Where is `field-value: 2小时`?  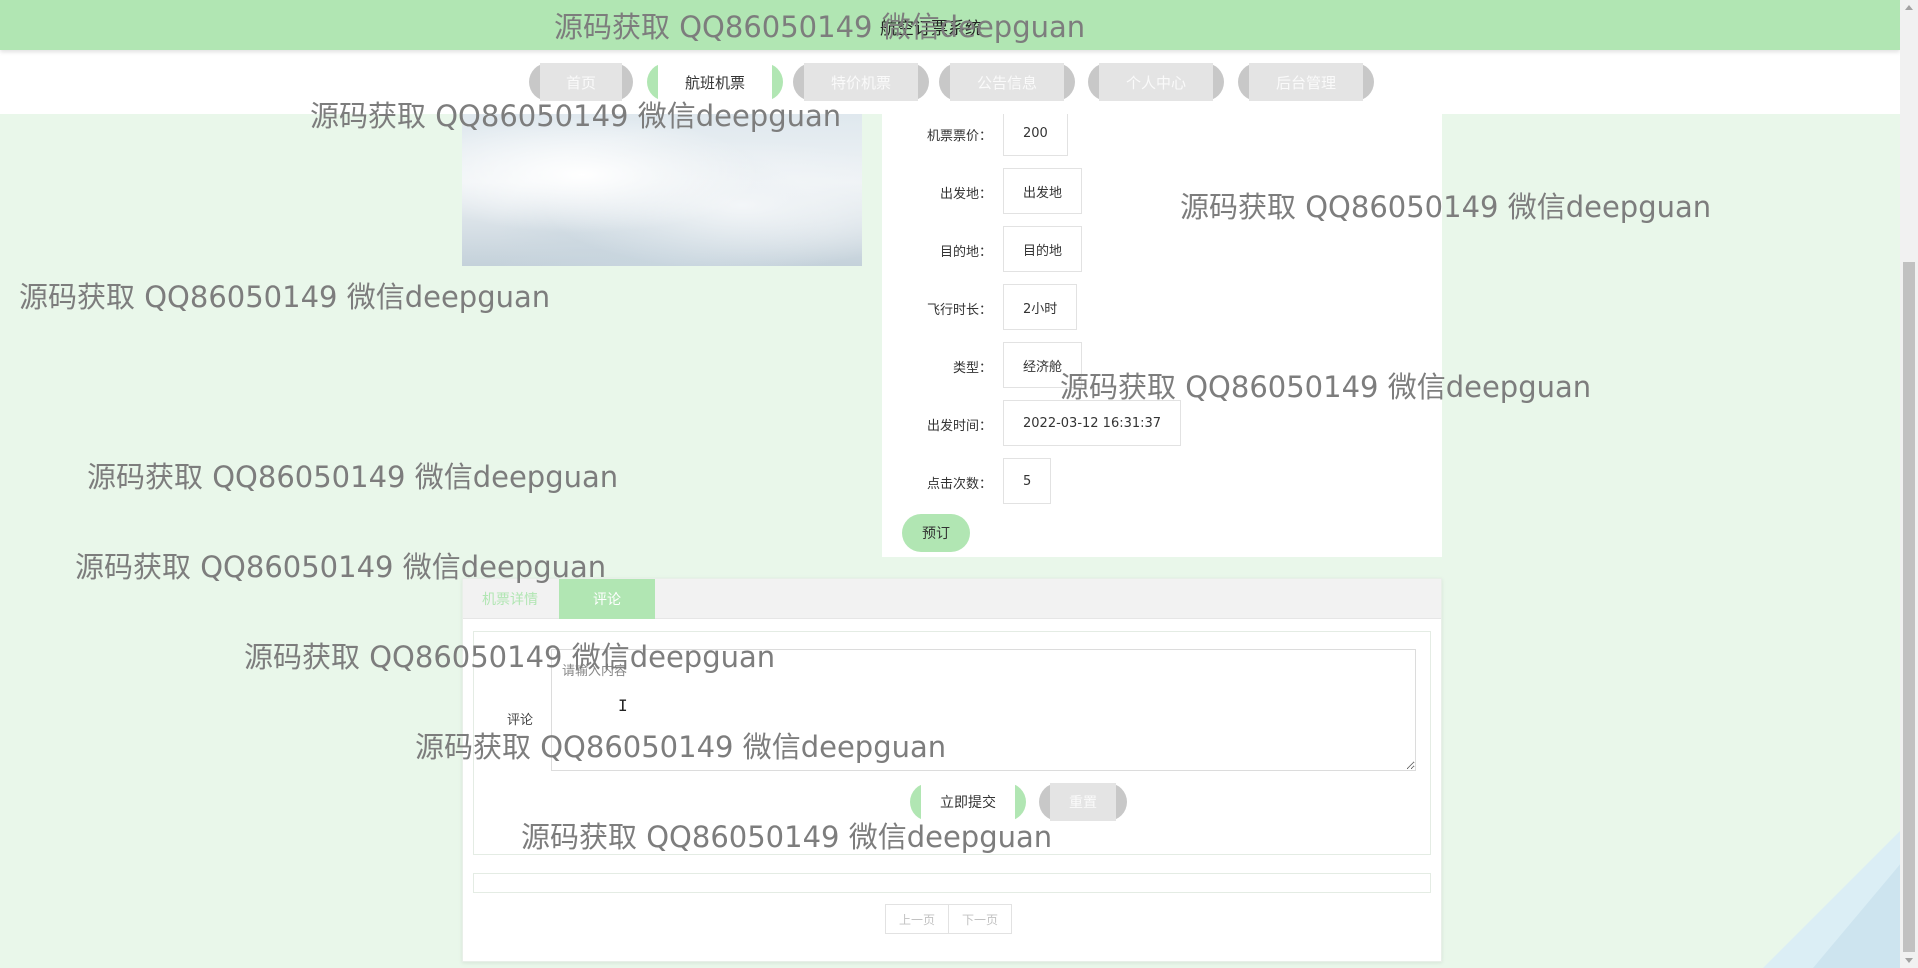 field-value: 2小时 is located at coordinates (1040, 307).